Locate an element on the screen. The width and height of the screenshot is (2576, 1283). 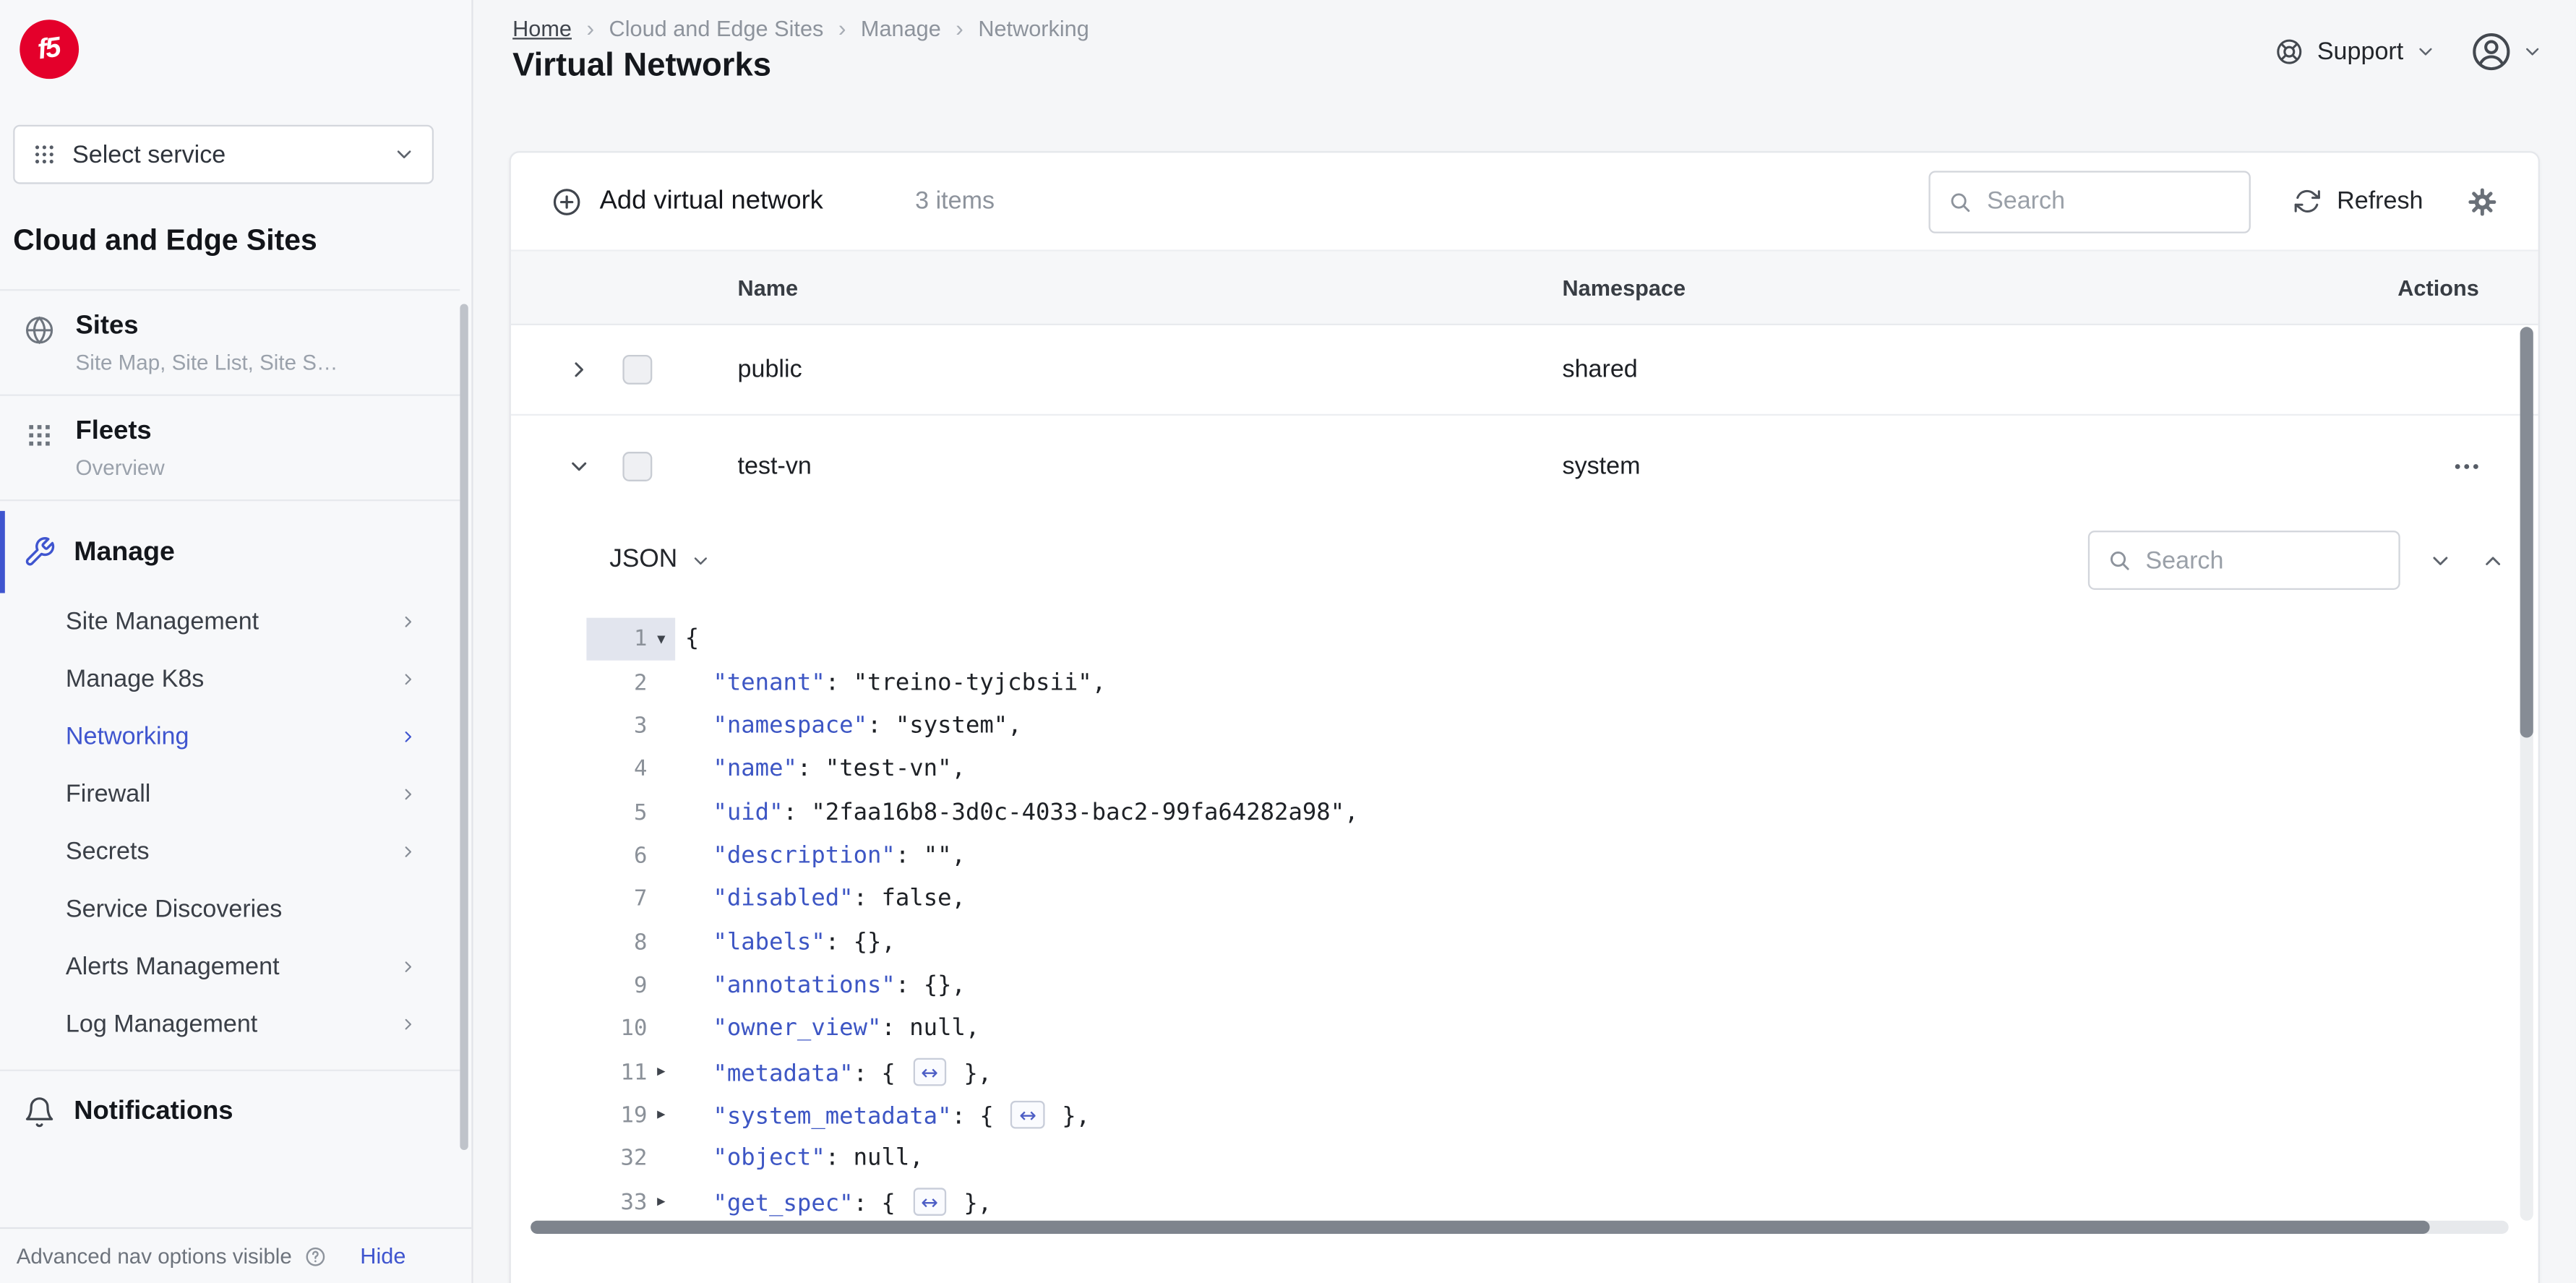
code-text: "namespace": "system", is located at coordinates (868, 726).